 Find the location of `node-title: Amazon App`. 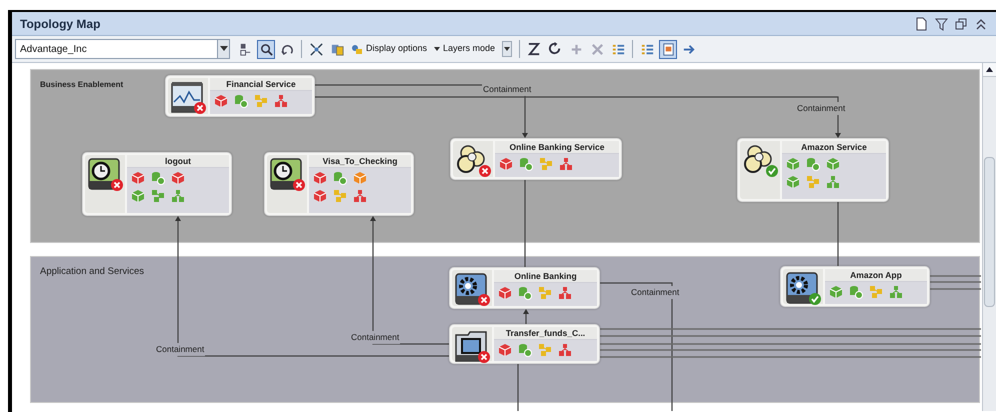

node-title: Amazon App is located at coordinates (876, 275).